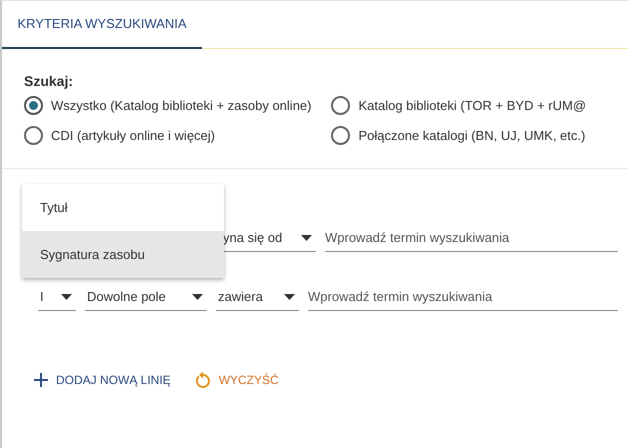 This screenshot has height=448, width=628. What do you see at coordinates (202, 380) in the screenshot?
I see `reset-icon` at bounding box center [202, 380].